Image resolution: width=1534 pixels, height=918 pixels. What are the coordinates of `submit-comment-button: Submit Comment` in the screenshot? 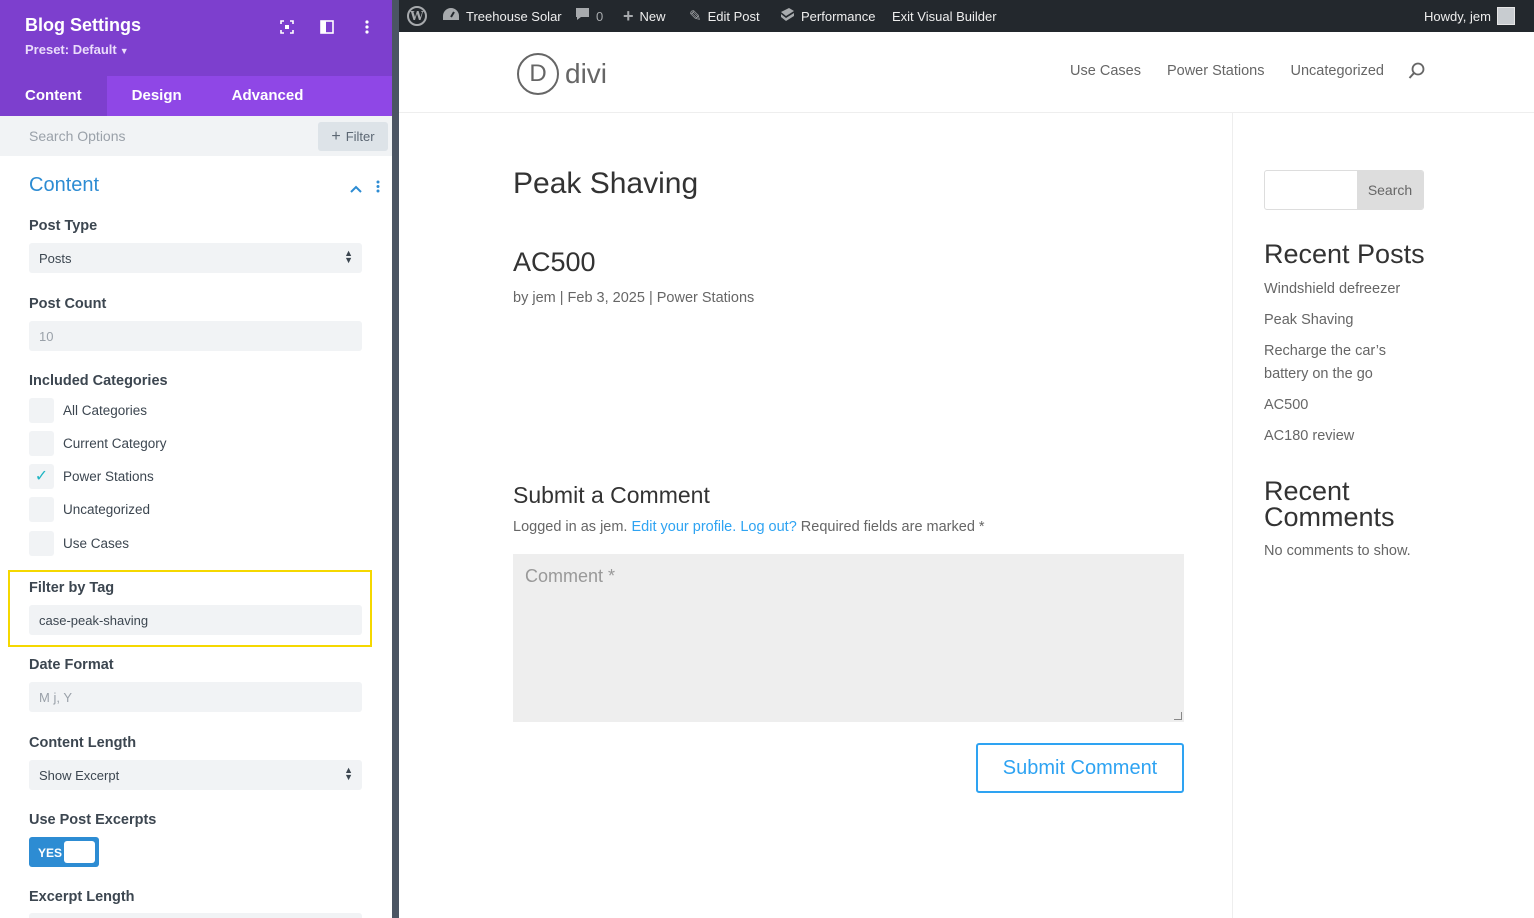 It's located at (1080, 768).